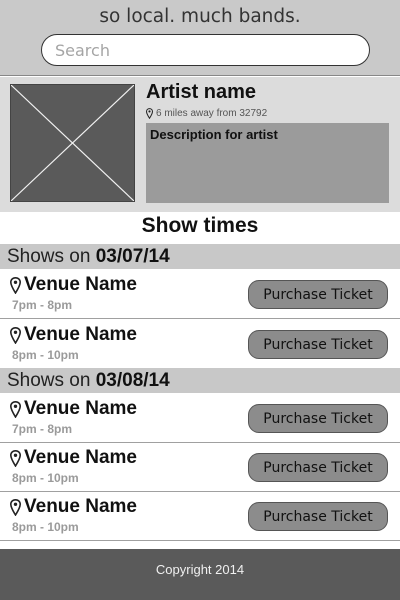 This screenshot has height=600, width=400. Describe the element at coordinates (200, 569) in the screenshot. I see `copyright-text: Copyright 2014` at that location.